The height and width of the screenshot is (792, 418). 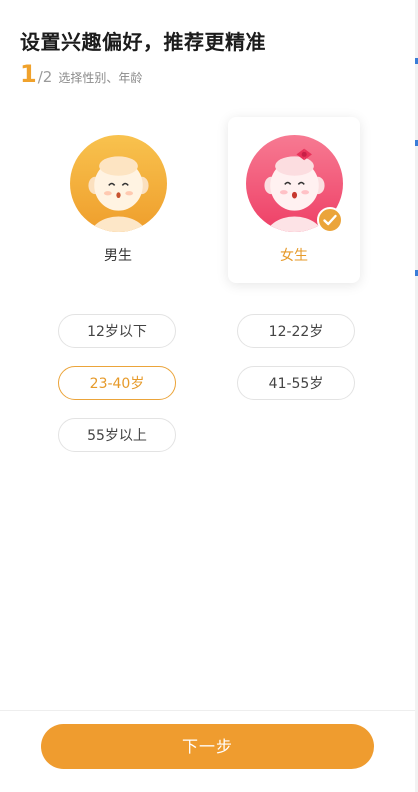 I want to click on age-option-over-55: 55岁以上, so click(x=117, y=435).